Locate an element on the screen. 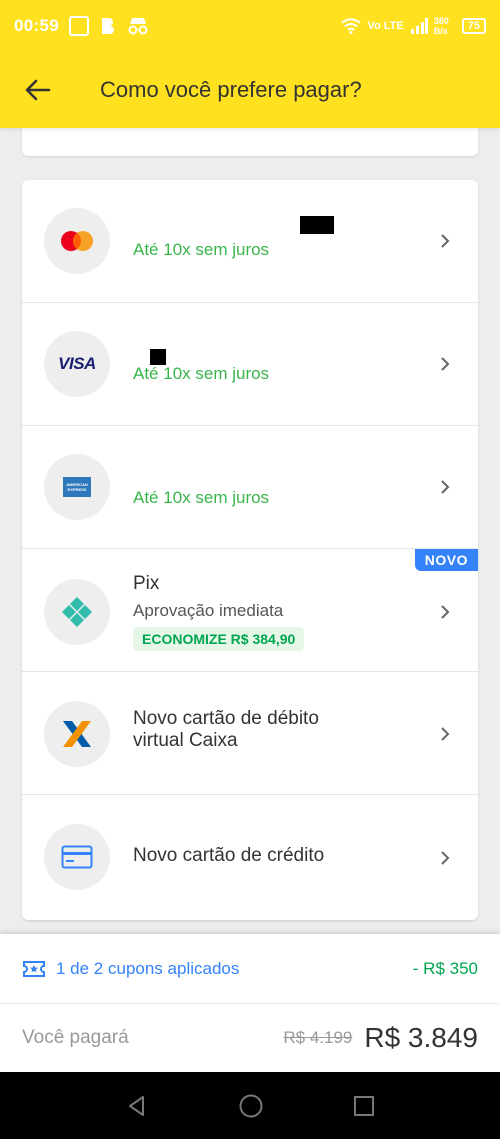  coupon-discount-value: - R$ 350 is located at coordinates (445, 968).